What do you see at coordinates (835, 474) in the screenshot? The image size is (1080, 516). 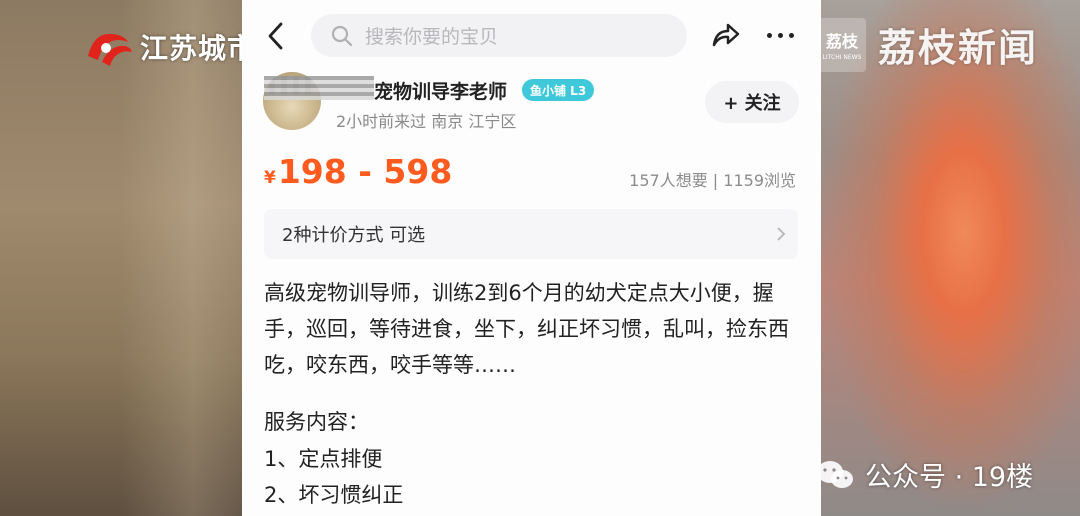 I see `wechat-icon` at bounding box center [835, 474].